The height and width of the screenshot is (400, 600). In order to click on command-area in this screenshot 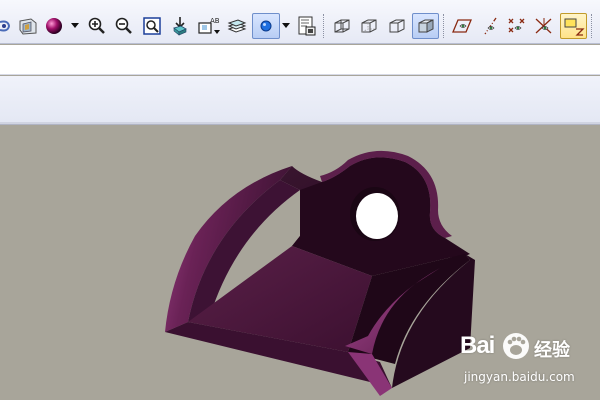, I will do `click(300, 60)`.